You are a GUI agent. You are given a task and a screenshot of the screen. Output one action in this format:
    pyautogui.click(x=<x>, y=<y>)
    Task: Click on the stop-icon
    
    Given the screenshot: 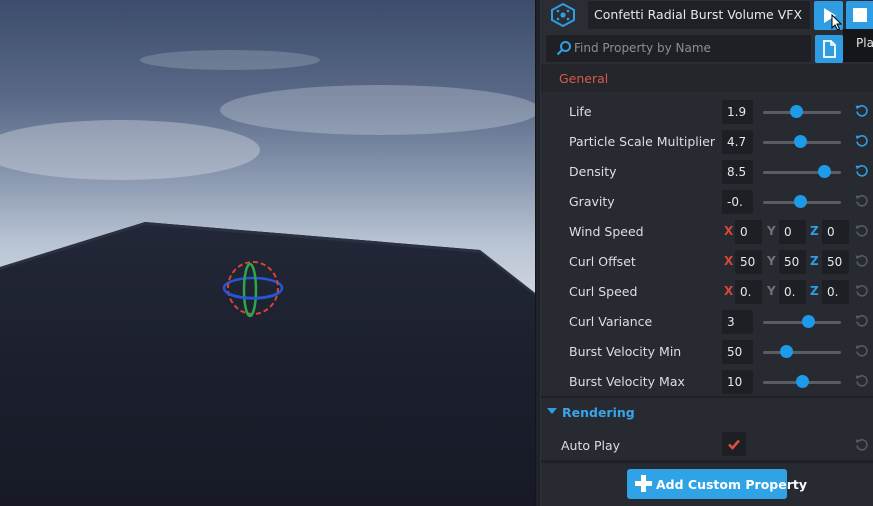 What is the action you would take?
    pyautogui.click(x=860, y=15)
    